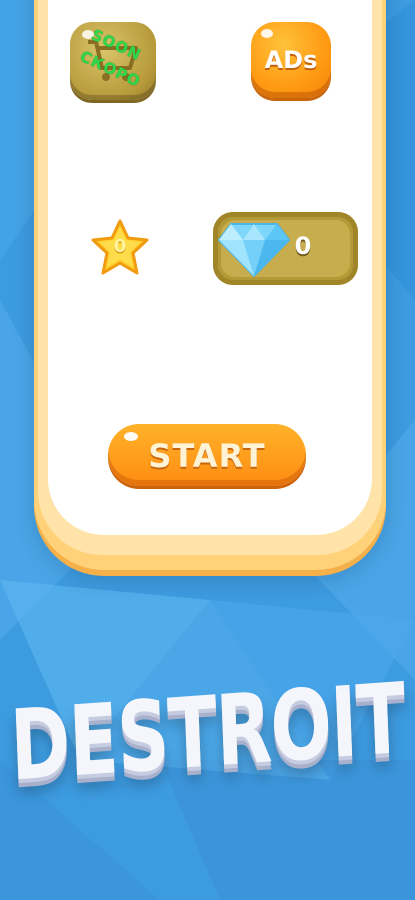 This screenshot has width=415, height=900. I want to click on button-highlight, so click(267, 33).